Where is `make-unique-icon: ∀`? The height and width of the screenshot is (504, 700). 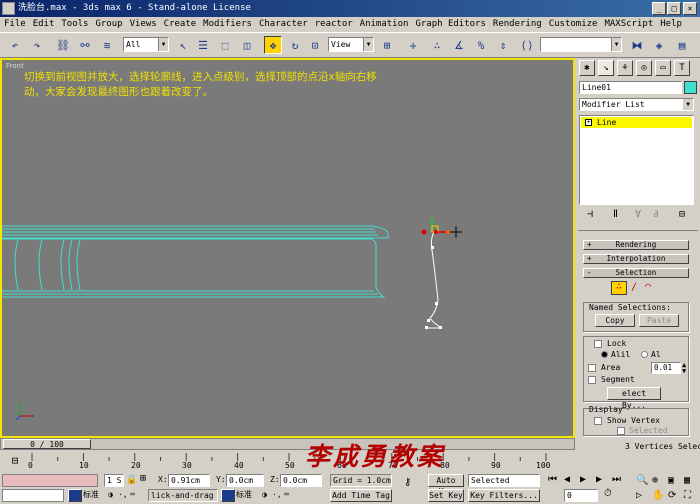
make-unique-icon: ∀ is located at coordinates (638, 215).